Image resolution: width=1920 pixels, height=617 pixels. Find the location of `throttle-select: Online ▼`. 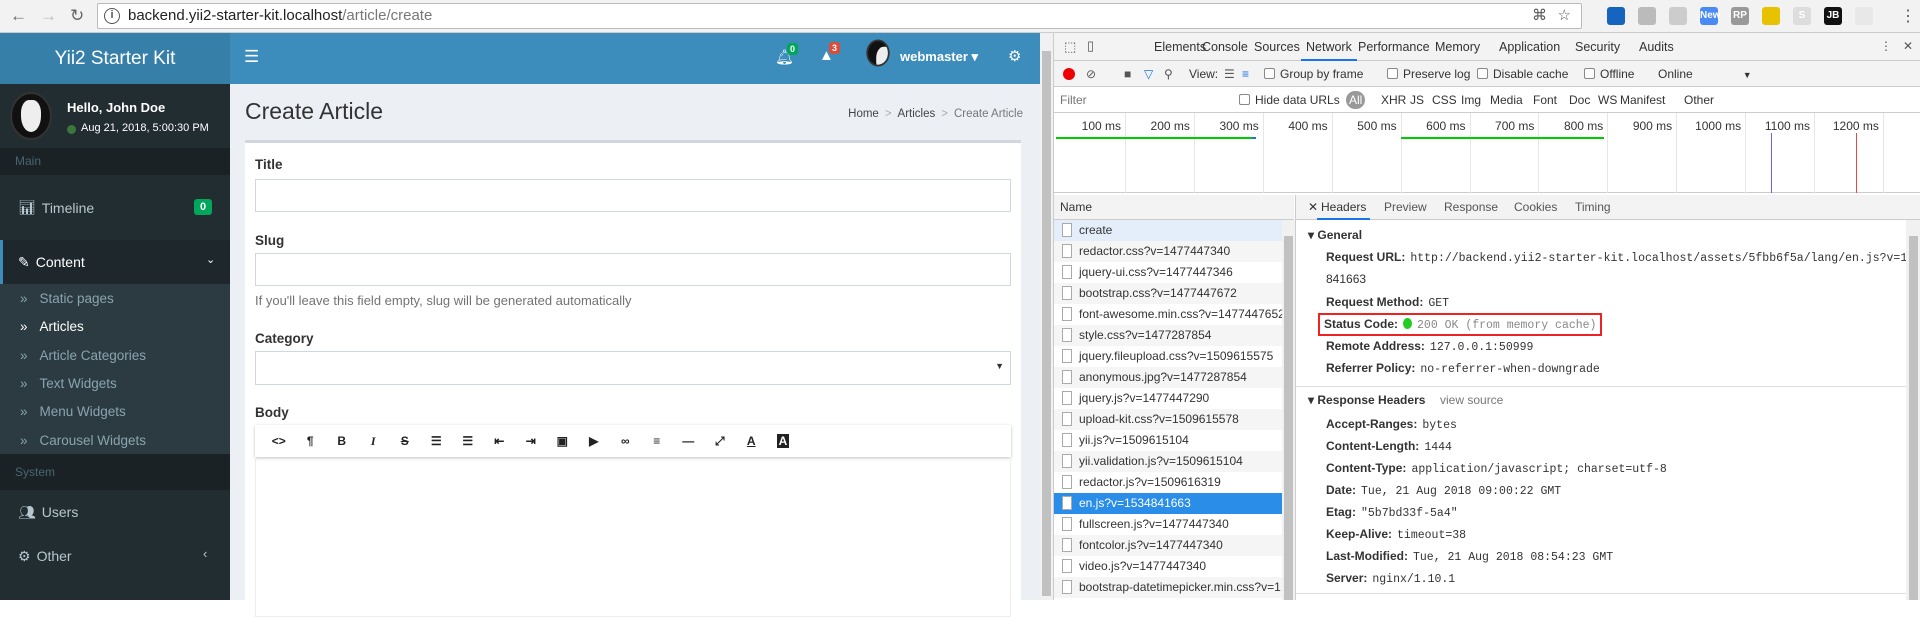

throttle-select: Online ▼ is located at coordinates (1705, 74).